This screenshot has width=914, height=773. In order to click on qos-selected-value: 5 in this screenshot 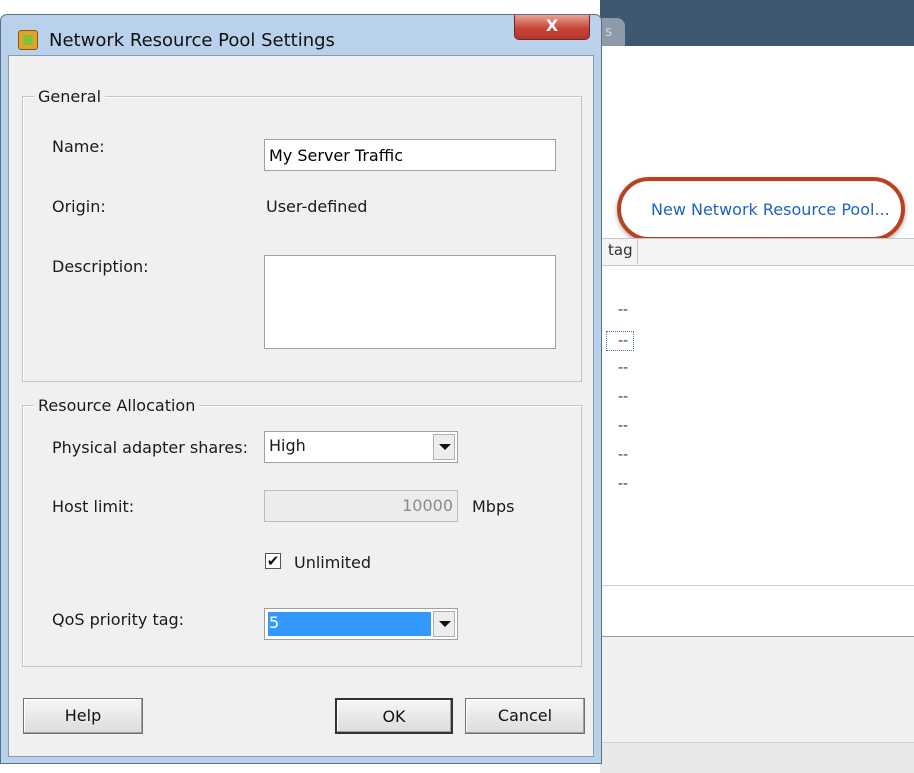, I will do `click(349, 624)`.